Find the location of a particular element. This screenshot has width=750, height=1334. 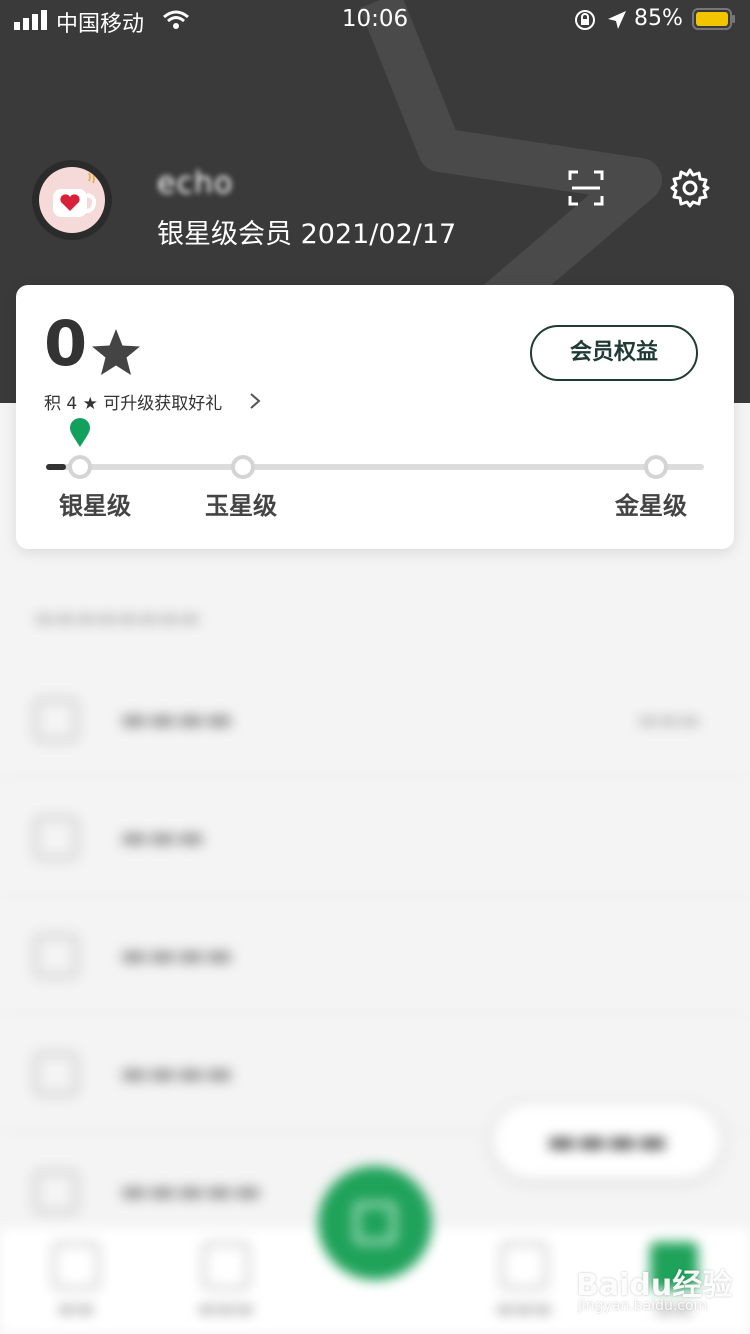

avatar is located at coordinates (72, 200).